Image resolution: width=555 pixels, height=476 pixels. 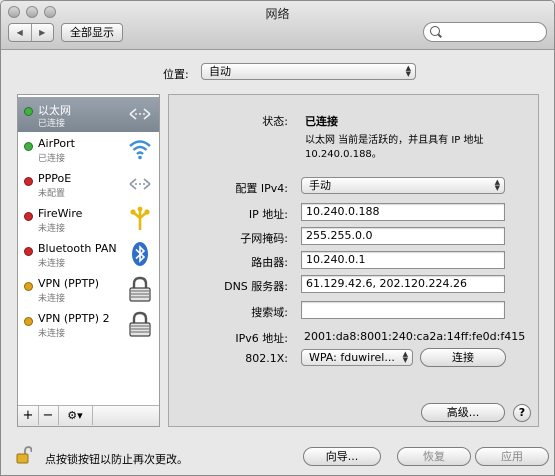 I want to click on configure-ipv4-value: 手动, so click(x=320, y=185).